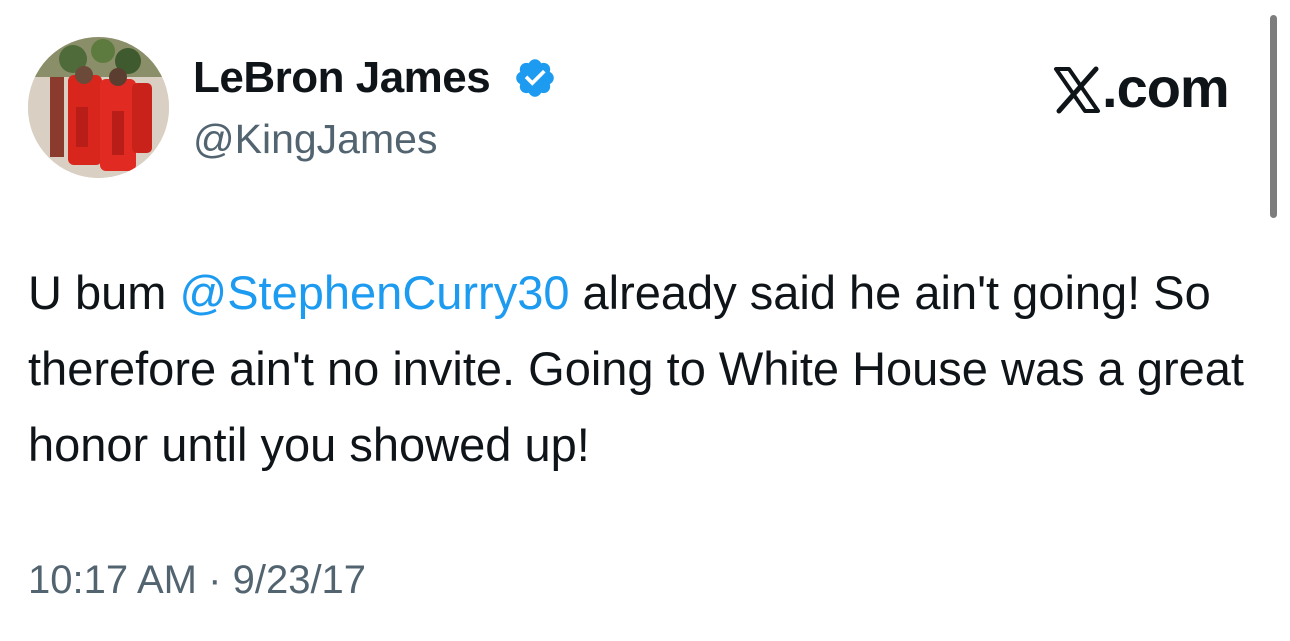 The image size is (1290, 641). What do you see at coordinates (1273, 116) in the screenshot?
I see `scrollbar` at bounding box center [1273, 116].